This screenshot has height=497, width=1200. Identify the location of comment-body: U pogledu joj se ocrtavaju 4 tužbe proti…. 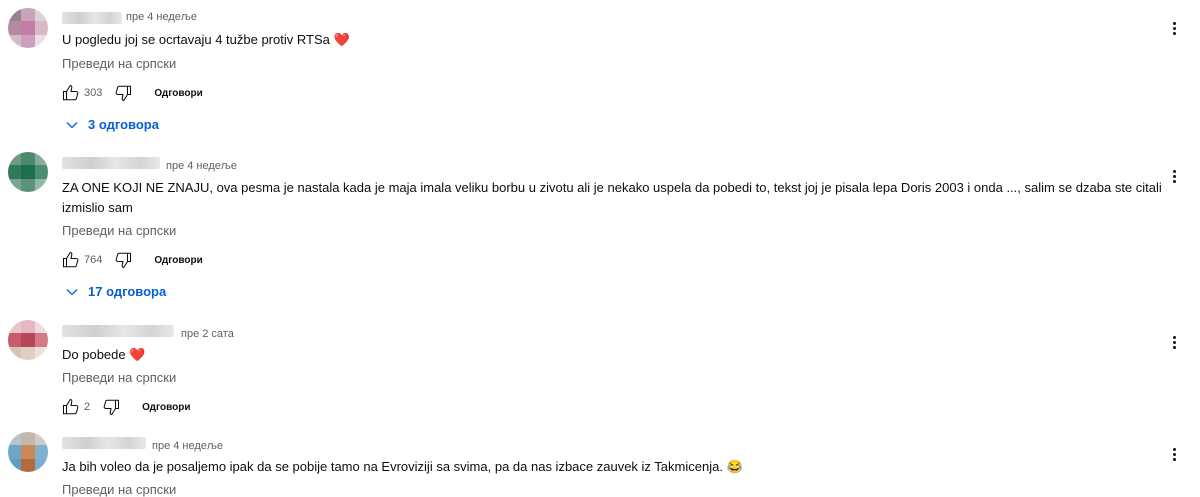
(196, 39).